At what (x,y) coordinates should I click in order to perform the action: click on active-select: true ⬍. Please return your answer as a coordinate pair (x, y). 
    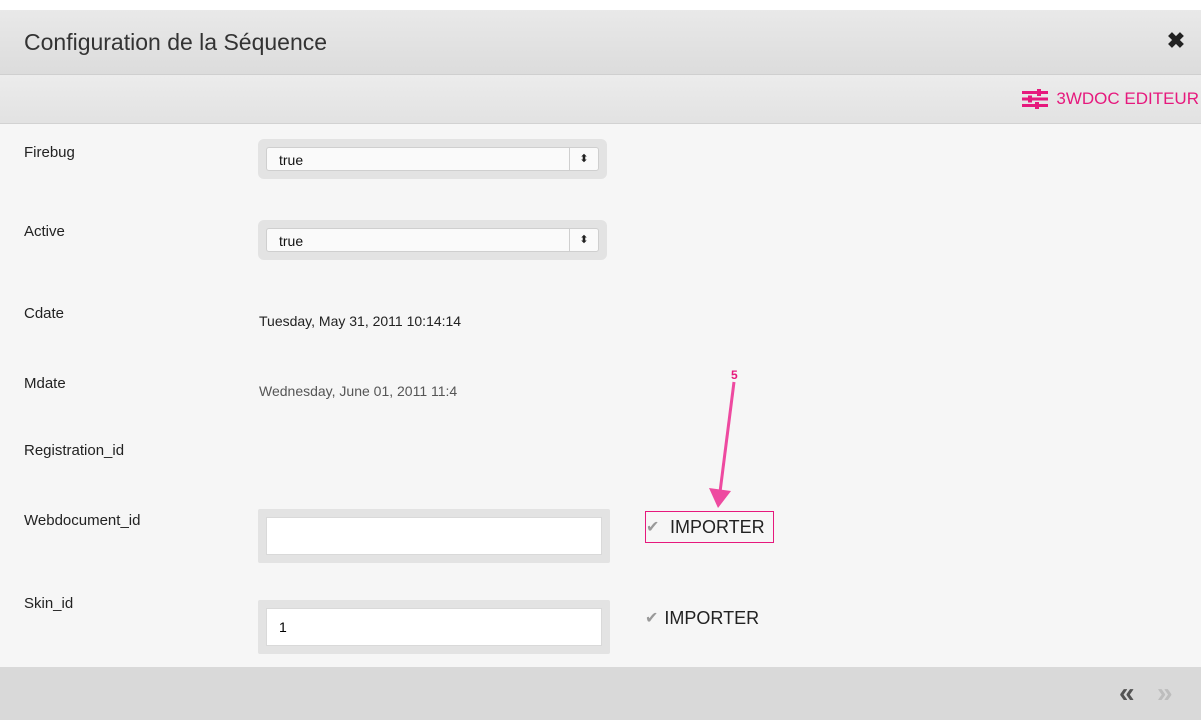
    Looking at the image, I should click on (432, 240).